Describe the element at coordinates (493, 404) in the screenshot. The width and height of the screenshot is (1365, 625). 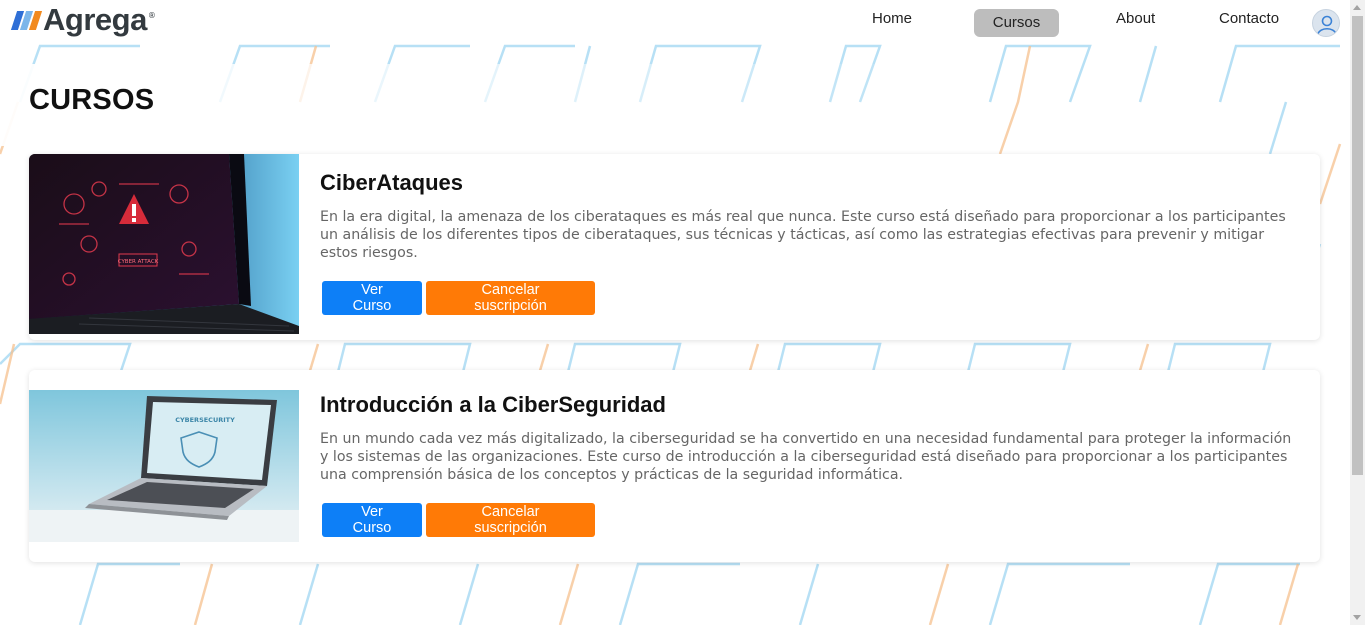
I see `course-title: Introducción a la CiberSeguridad` at that location.